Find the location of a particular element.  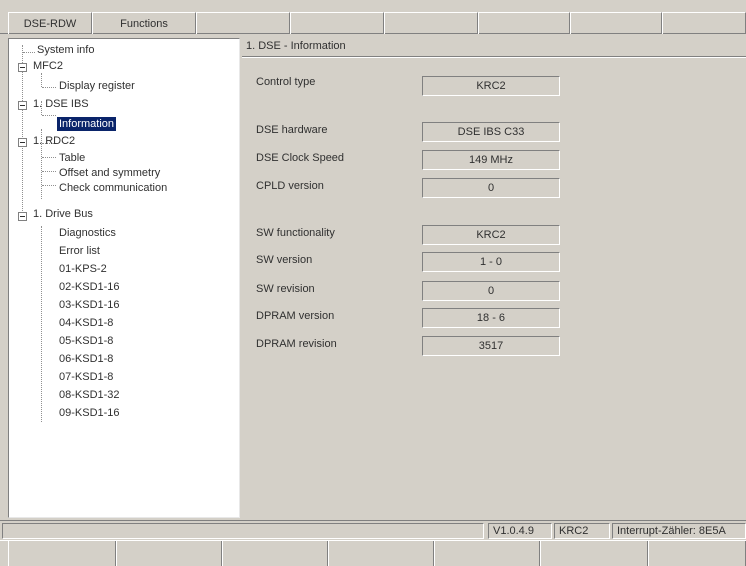

status-control-type: KRC2 is located at coordinates (582, 531).